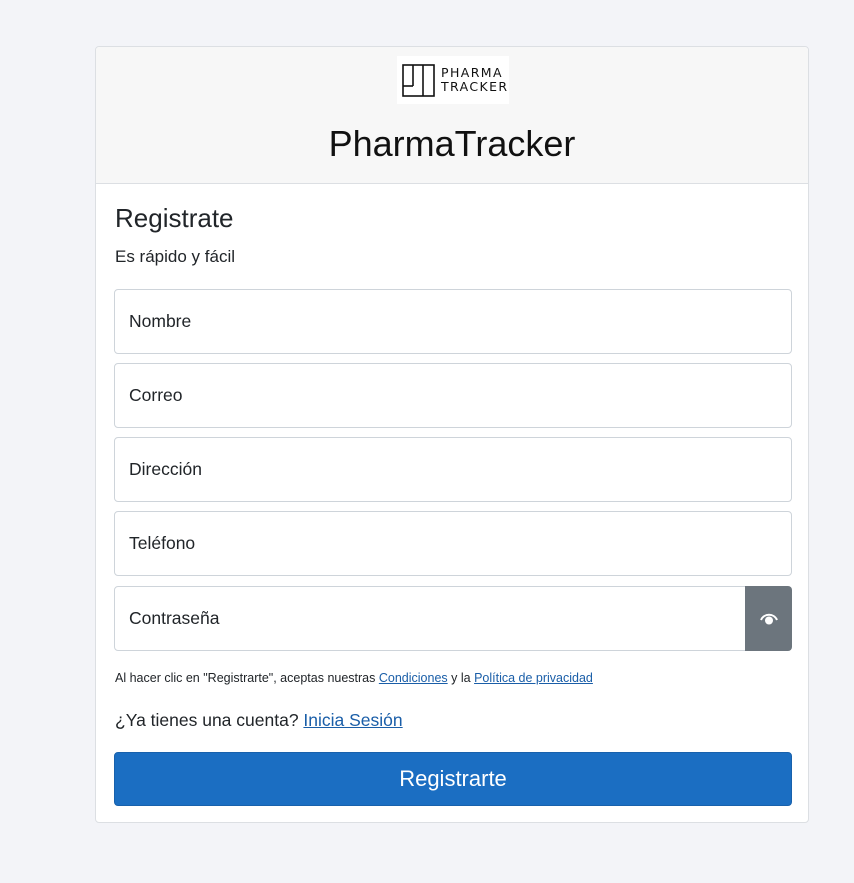 The image size is (854, 883). I want to click on terms-middle: y la, so click(461, 678).